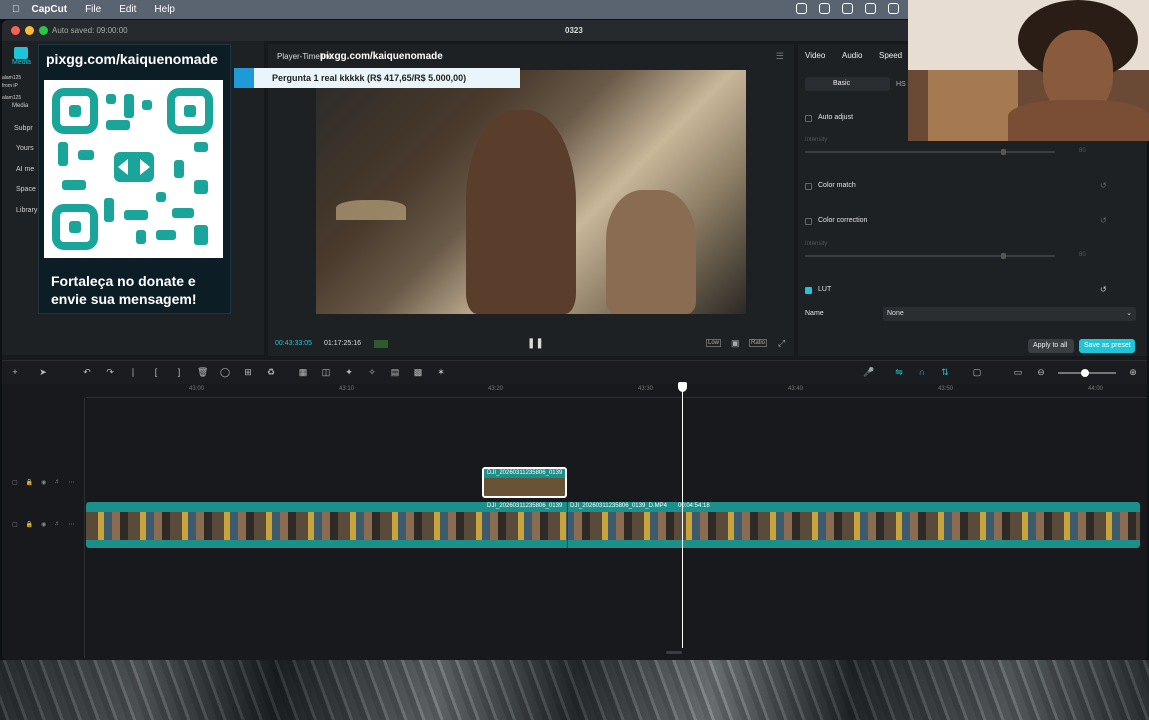 This screenshot has width=1149, height=720. What do you see at coordinates (815, 55) in the screenshot?
I see `tab-video: Video` at bounding box center [815, 55].